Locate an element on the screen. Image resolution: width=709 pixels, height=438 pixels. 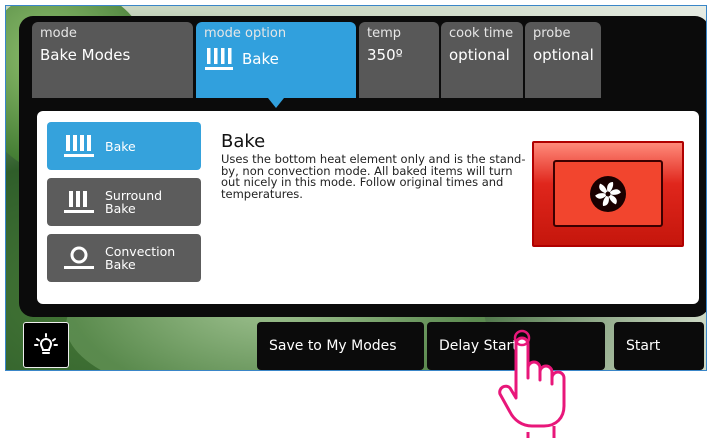
tab-mode-option: mode option Bake is located at coordinates (276, 65).